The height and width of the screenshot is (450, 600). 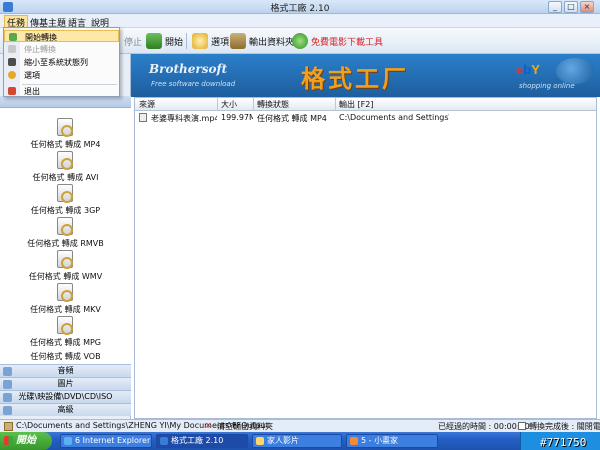 I want to click on exit-icon, so click(x=12, y=91).